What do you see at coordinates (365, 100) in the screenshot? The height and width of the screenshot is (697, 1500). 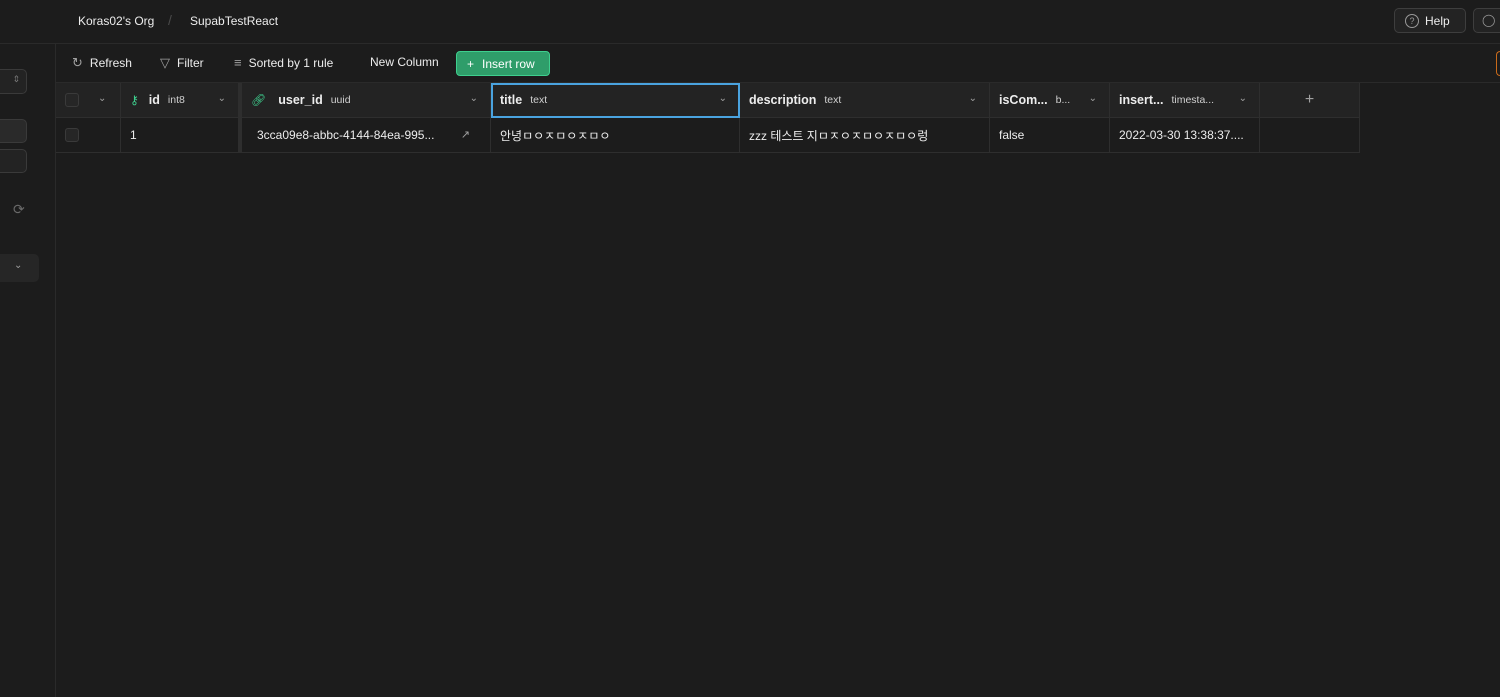 I see `column-header-user-id: 🔗︎ user_id uuid ⌄` at bounding box center [365, 100].